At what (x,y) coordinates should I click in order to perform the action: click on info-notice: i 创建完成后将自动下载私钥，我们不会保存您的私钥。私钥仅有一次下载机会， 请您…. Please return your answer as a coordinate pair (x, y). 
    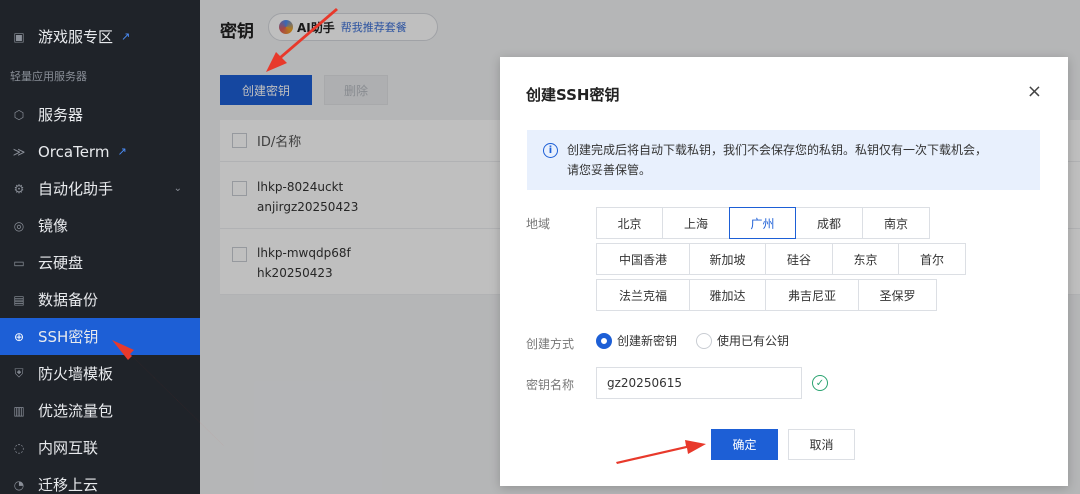
    Looking at the image, I should click on (783, 160).